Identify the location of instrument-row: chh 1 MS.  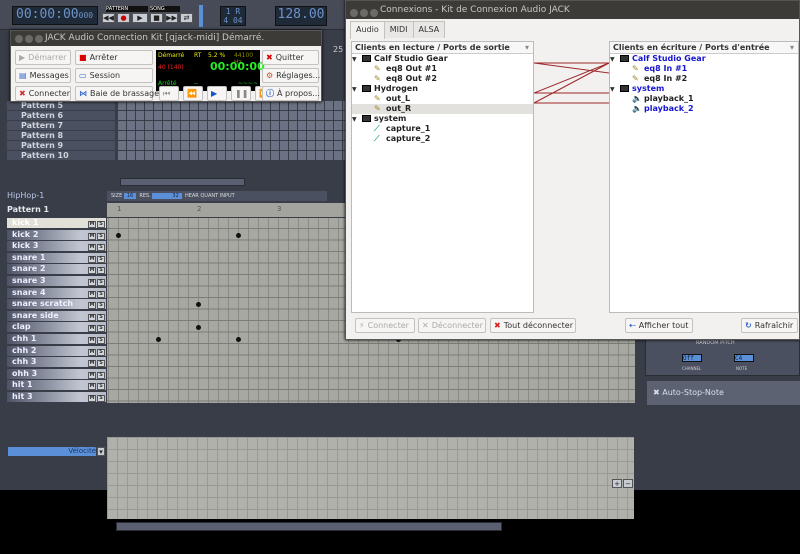
(56, 339).